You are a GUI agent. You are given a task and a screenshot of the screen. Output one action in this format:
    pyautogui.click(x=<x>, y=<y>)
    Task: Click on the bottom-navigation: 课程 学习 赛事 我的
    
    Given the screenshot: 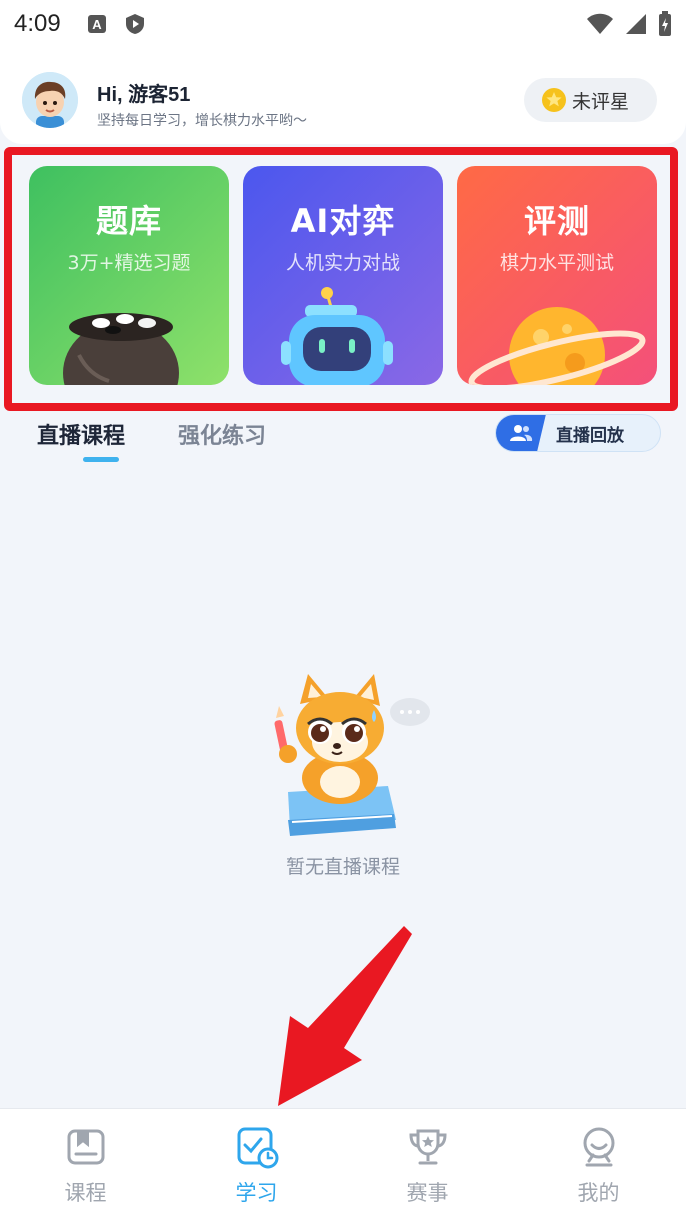 What is the action you would take?
    pyautogui.click(x=343, y=1164)
    